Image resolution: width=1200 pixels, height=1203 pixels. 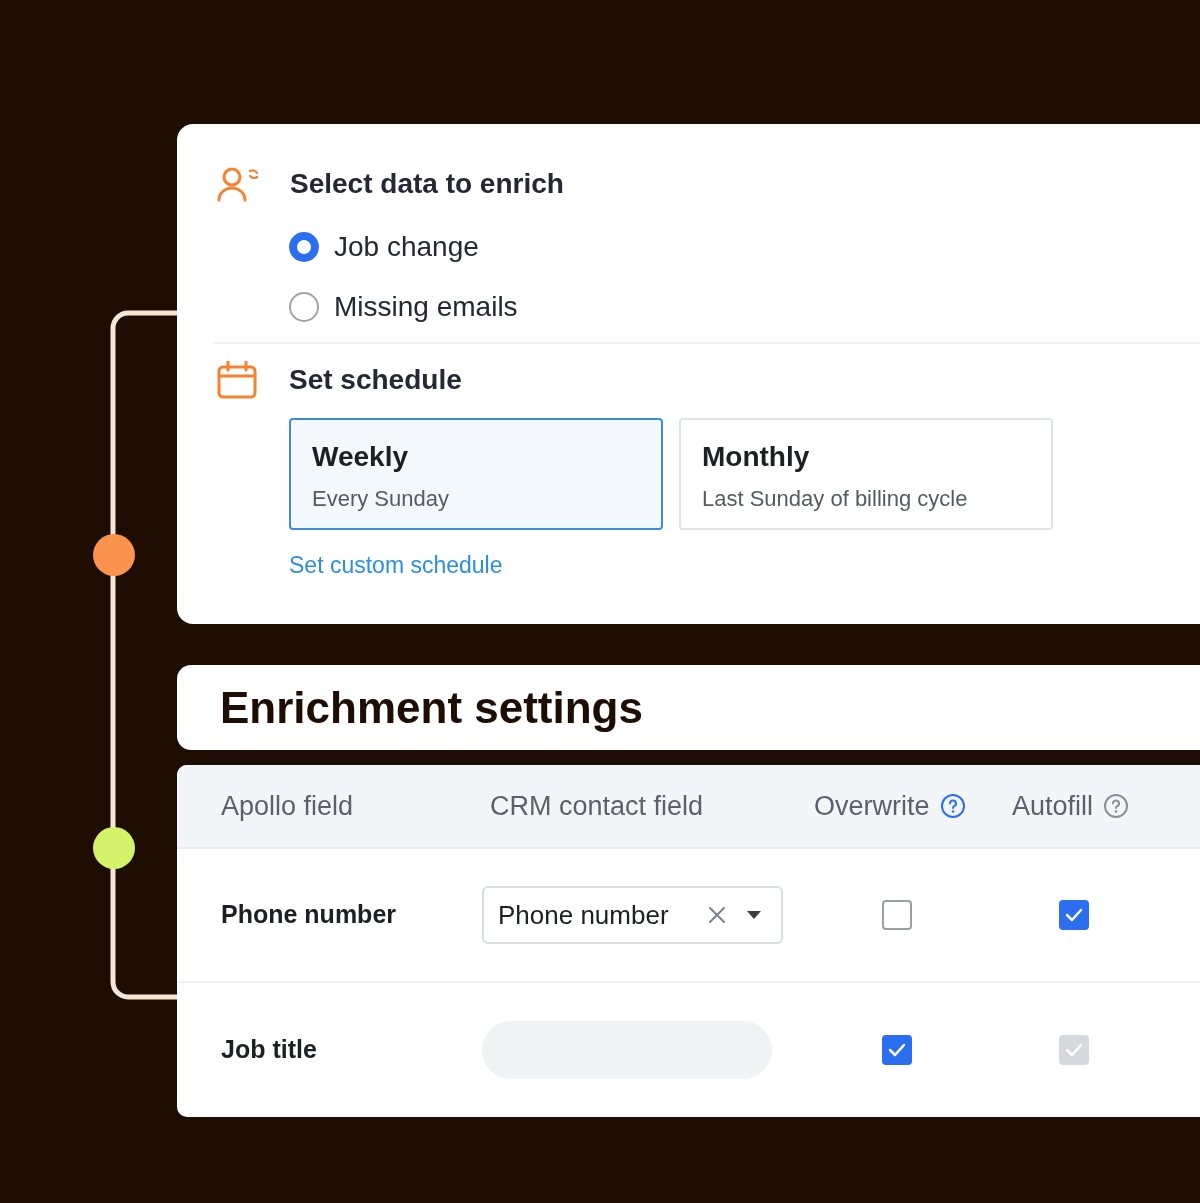 I want to click on section-title: Set schedule, so click(x=375, y=380).